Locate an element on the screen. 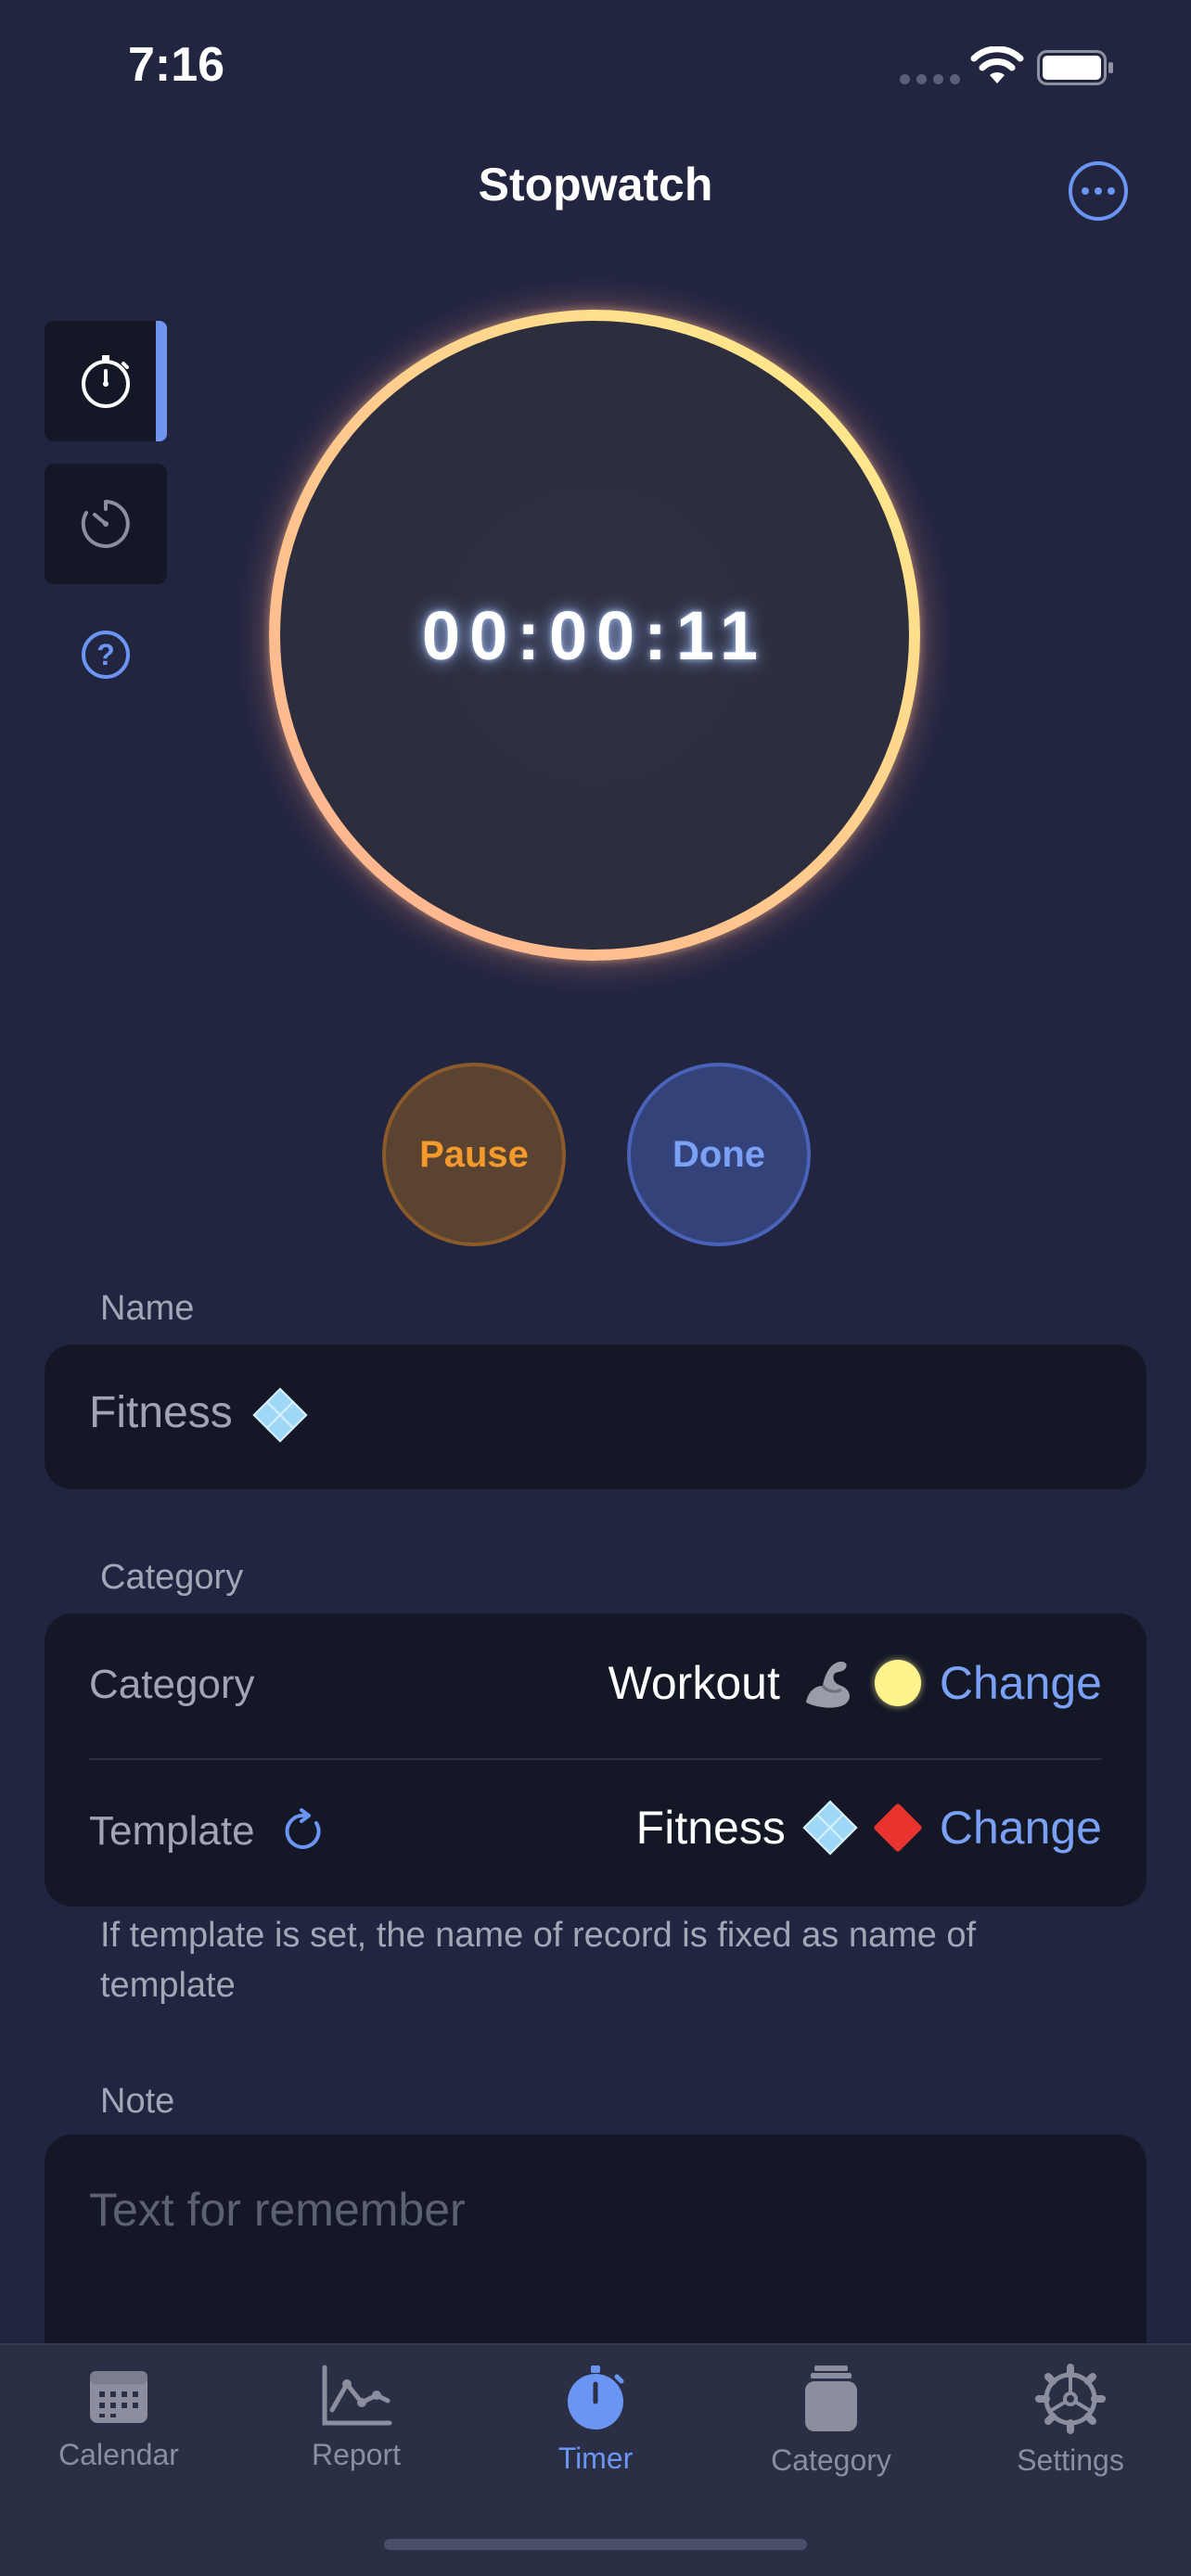 Image resolution: width=1191 pixels, height=2576 pixels. template-name: Fitness is located at coordinates (710, 1828).